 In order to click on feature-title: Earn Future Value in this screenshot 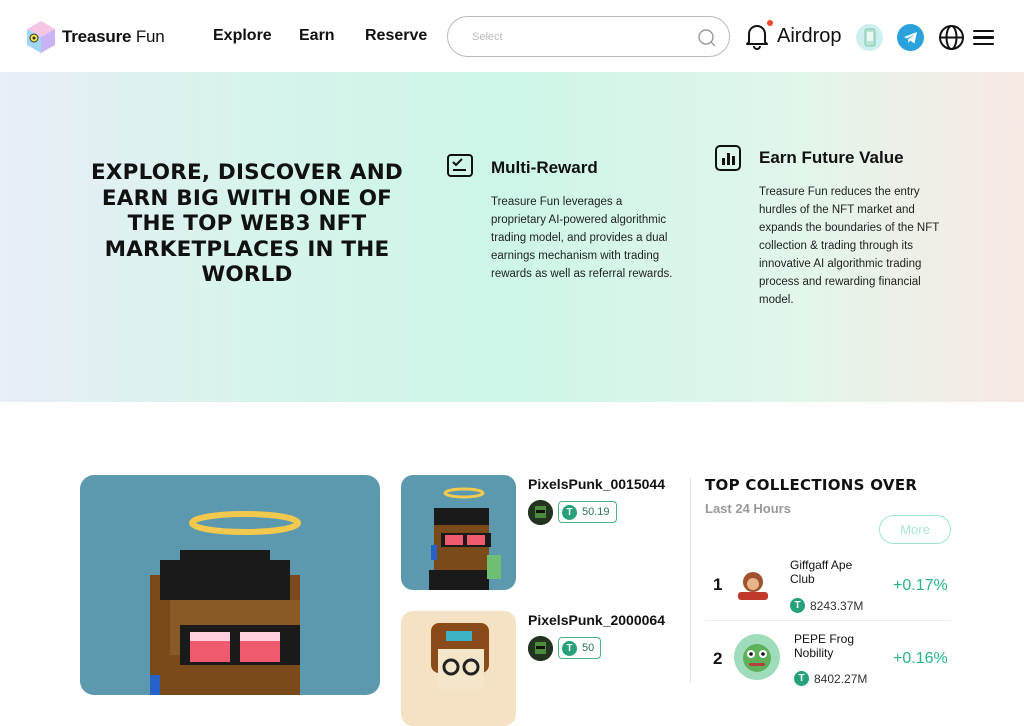, I will do `click(831, 157)`.